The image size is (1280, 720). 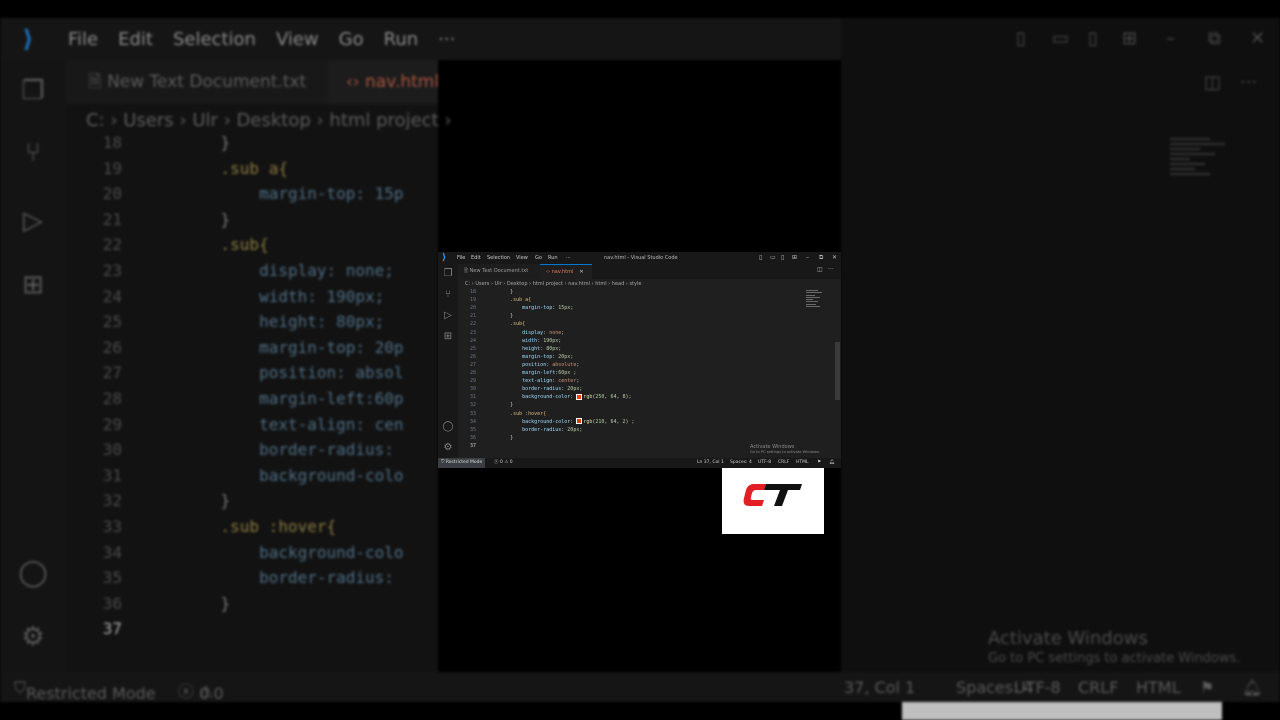 What do you see at coordinates (641, 258) in the screenshot?
I see `window-title: nav.html - Visual Studio Code` at bounding box center [641, 258].